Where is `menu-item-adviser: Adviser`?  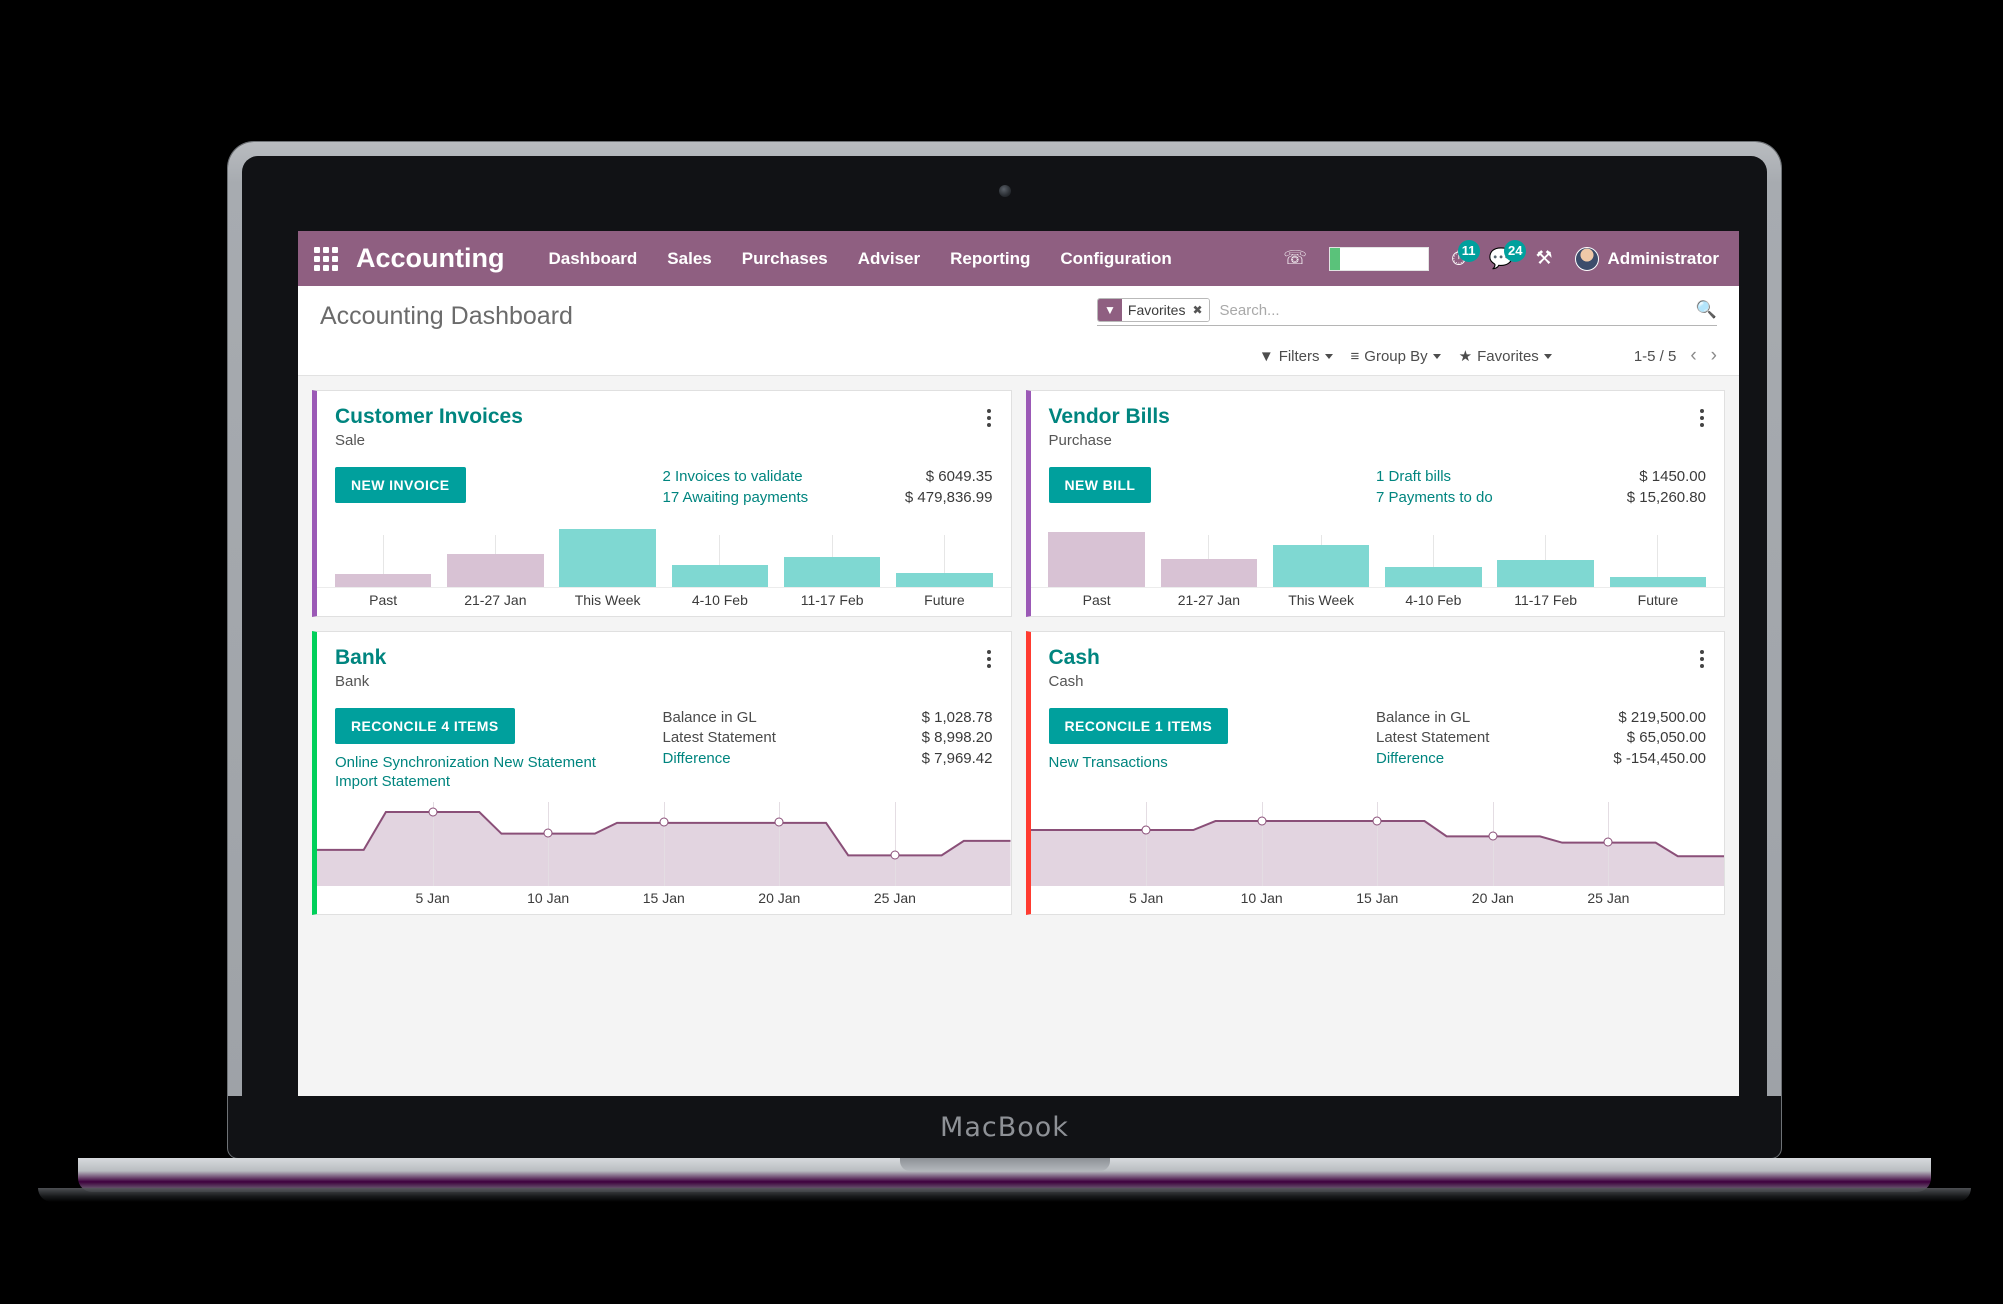
menu-item-adviser: Adviser is located at coordinates (889, 259).